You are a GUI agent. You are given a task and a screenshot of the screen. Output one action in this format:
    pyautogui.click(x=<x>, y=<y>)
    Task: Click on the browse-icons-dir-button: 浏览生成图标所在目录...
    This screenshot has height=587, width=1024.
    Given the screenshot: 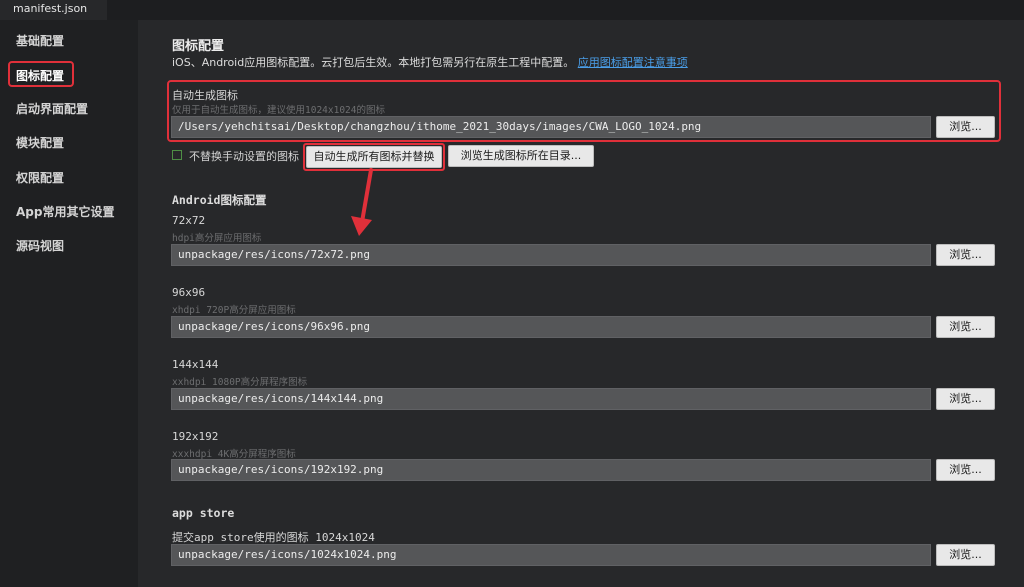 What is the action you would take?
    pyautogui.click(x=521, y=156)
    